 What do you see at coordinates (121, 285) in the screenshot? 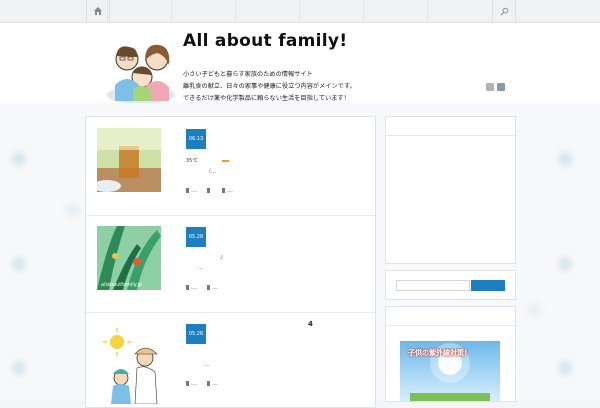
I see `thumbnail-watermark: allaboutfamily.jp` at bounding box center [121, 285].